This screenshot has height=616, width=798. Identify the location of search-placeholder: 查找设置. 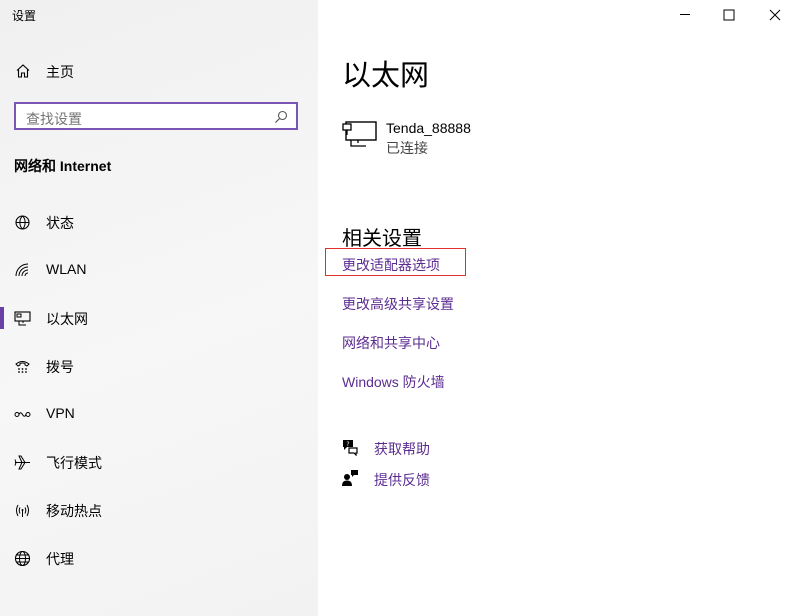
(54, 119).